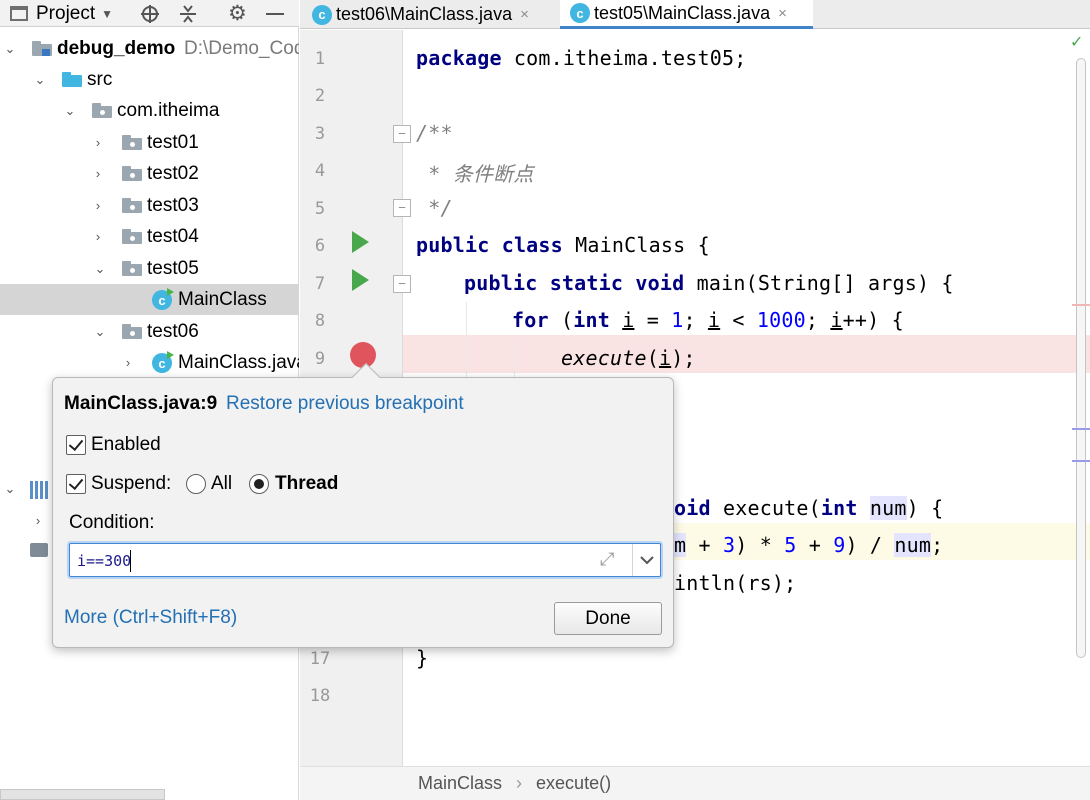  I want to click on gear-icon: ⚙, so click(237, 13).